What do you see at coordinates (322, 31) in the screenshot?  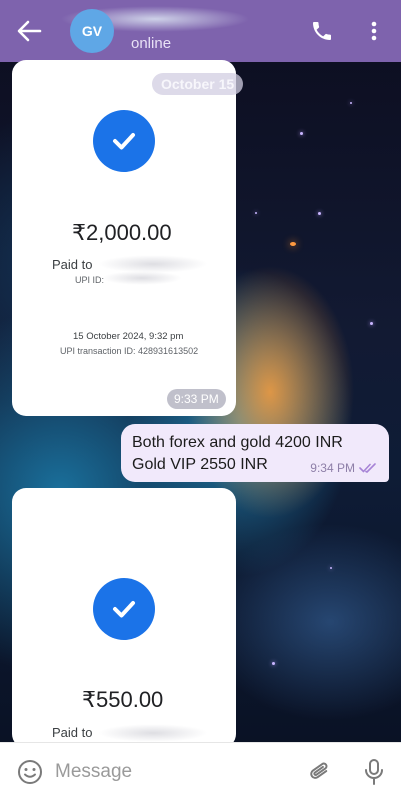 I see `phone-icon` at bounding box center [322, 31].